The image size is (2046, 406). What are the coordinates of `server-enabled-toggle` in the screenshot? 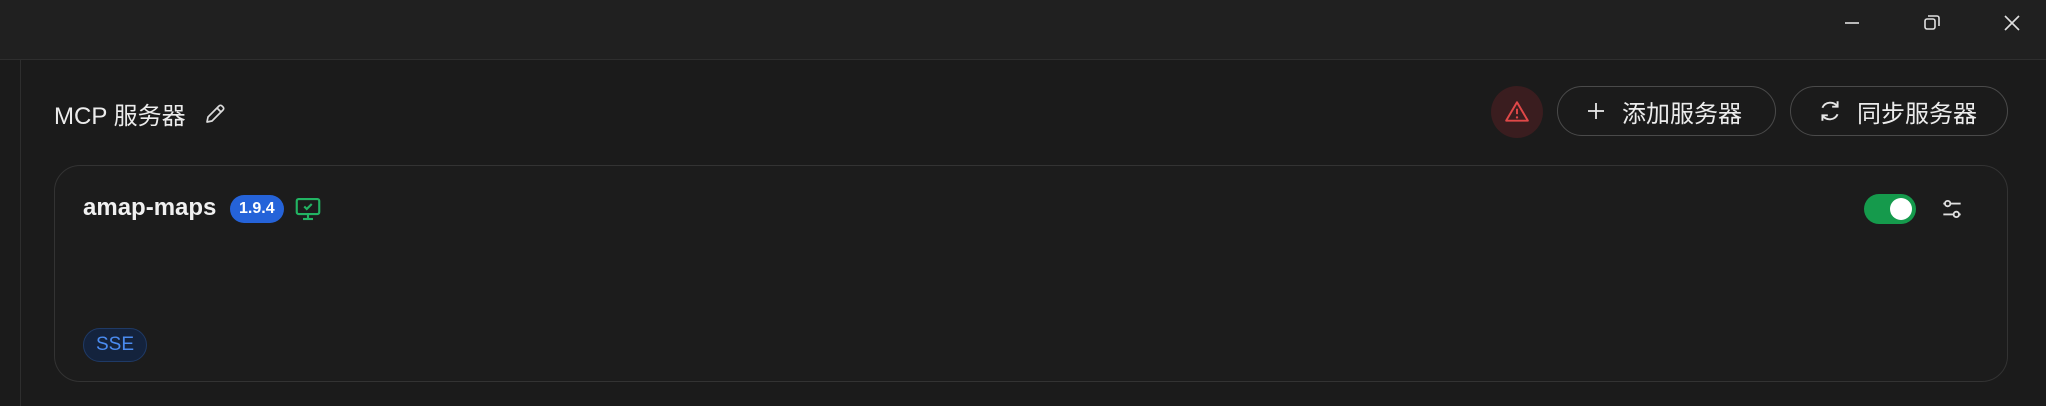 It's located at (1890, 209).